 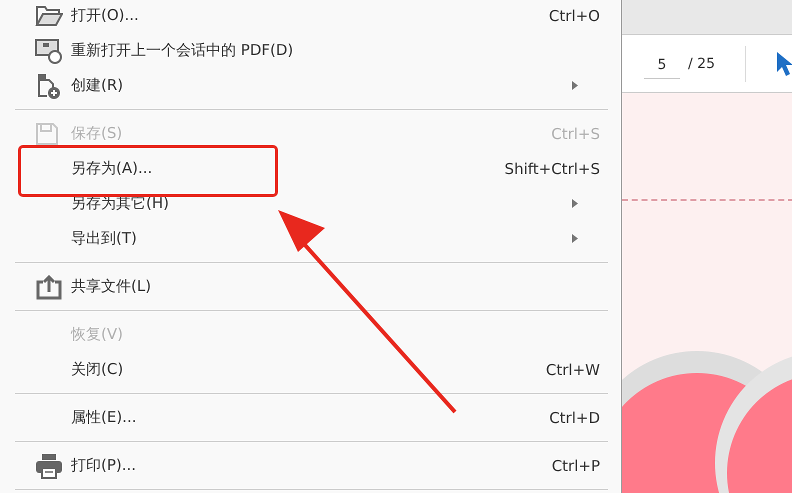 I want to click on reopen-document-icon, so click(x=49, y=51).